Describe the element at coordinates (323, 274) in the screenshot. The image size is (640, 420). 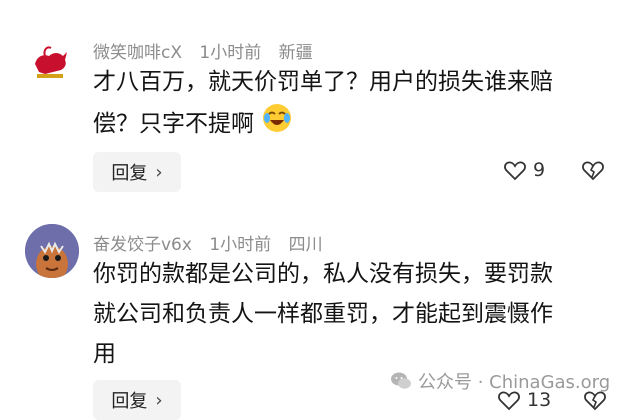
I see `comment-text-line: 你罚的款都是公司的，私人没有损失，要罚款` at that location.